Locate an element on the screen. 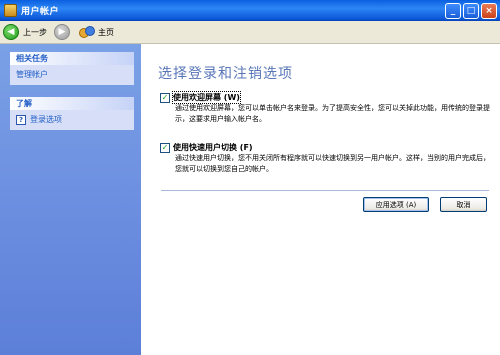 Image resolution: width=500 pixels, height=355 pixels. close-button: × is located at coordinates (489, 11).